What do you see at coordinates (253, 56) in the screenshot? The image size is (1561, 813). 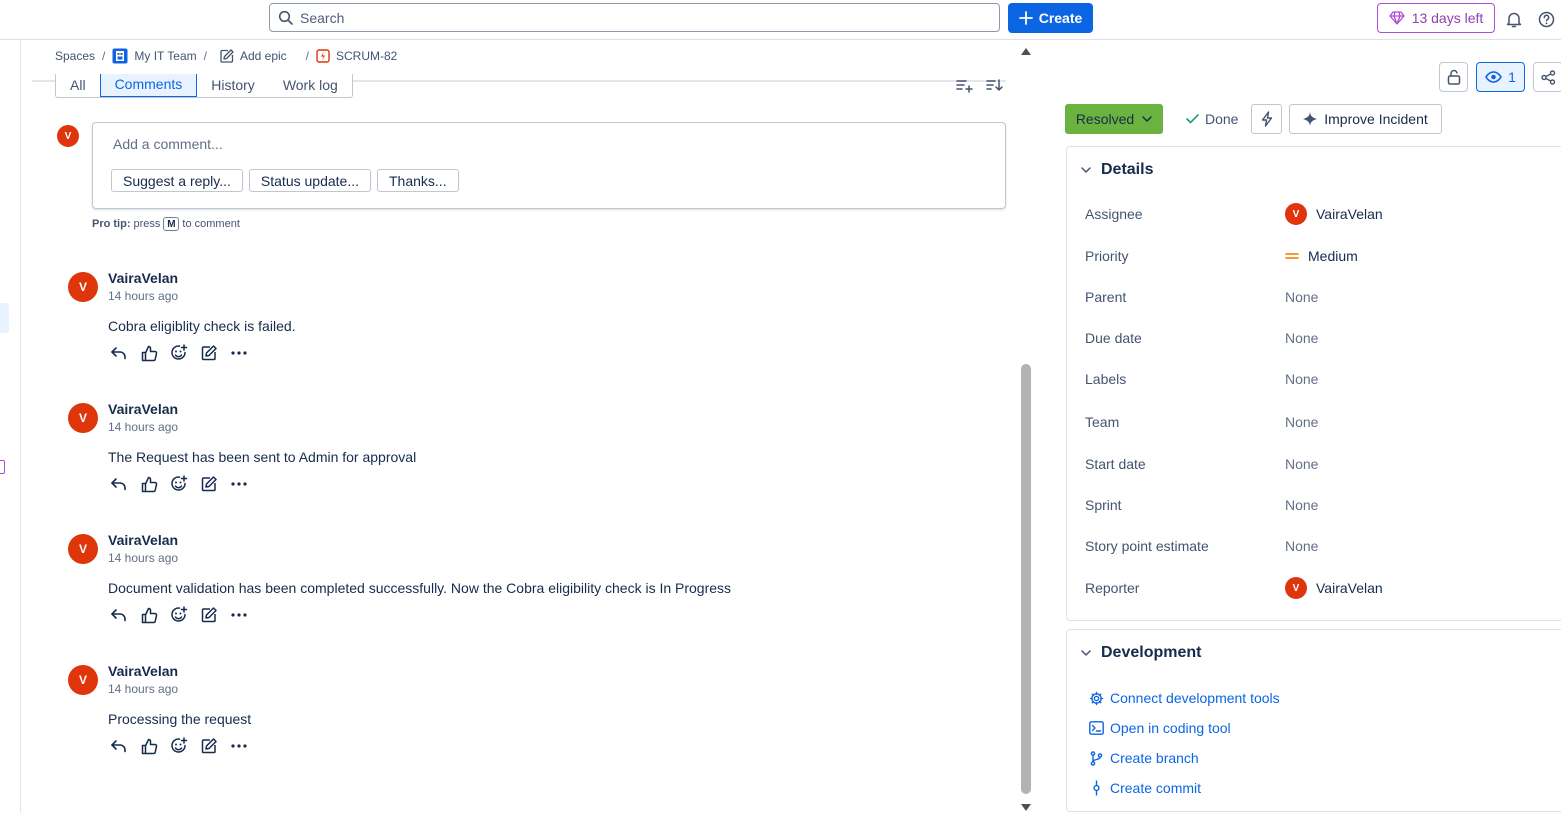 I see `breadcrumb-add-epic: Add epic` at bounding box center [253, 56].